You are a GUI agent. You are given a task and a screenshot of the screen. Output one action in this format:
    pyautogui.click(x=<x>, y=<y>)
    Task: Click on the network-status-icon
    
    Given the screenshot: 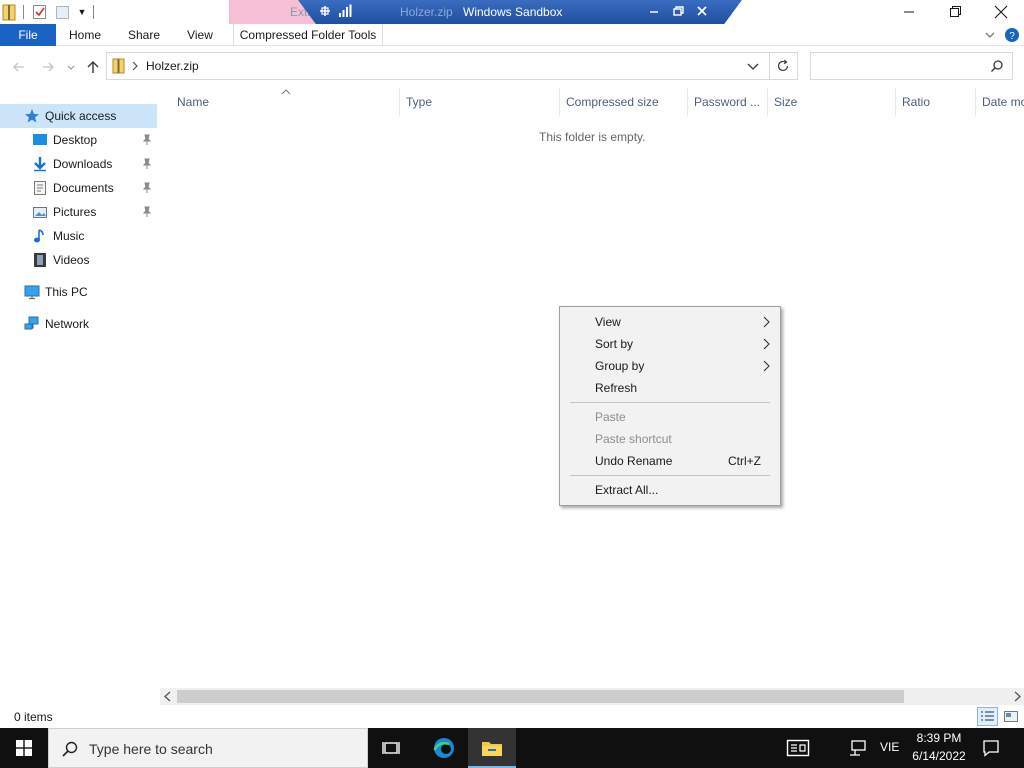 What is the action you would take?
    pyautogui.click(x=858, y=748)
    